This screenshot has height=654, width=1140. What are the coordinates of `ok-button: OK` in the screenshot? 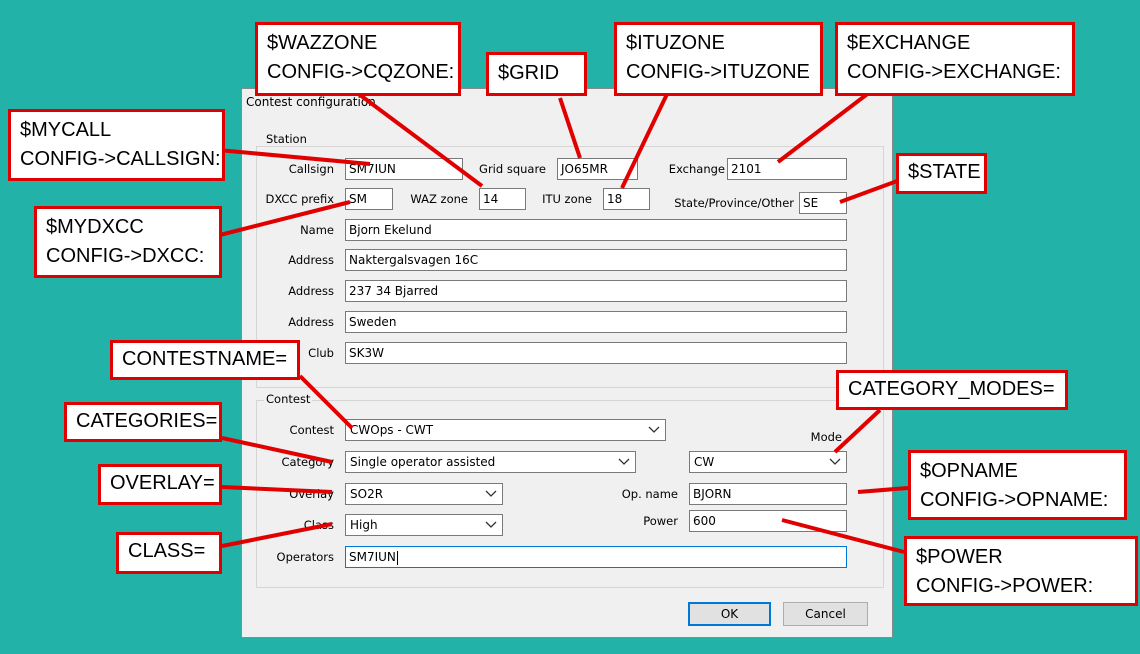 It's located at (729, 614).